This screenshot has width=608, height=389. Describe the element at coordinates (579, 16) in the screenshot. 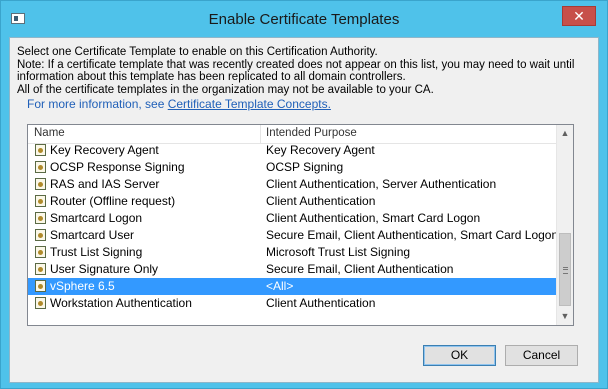

I see `close-button: ✕` at that location.